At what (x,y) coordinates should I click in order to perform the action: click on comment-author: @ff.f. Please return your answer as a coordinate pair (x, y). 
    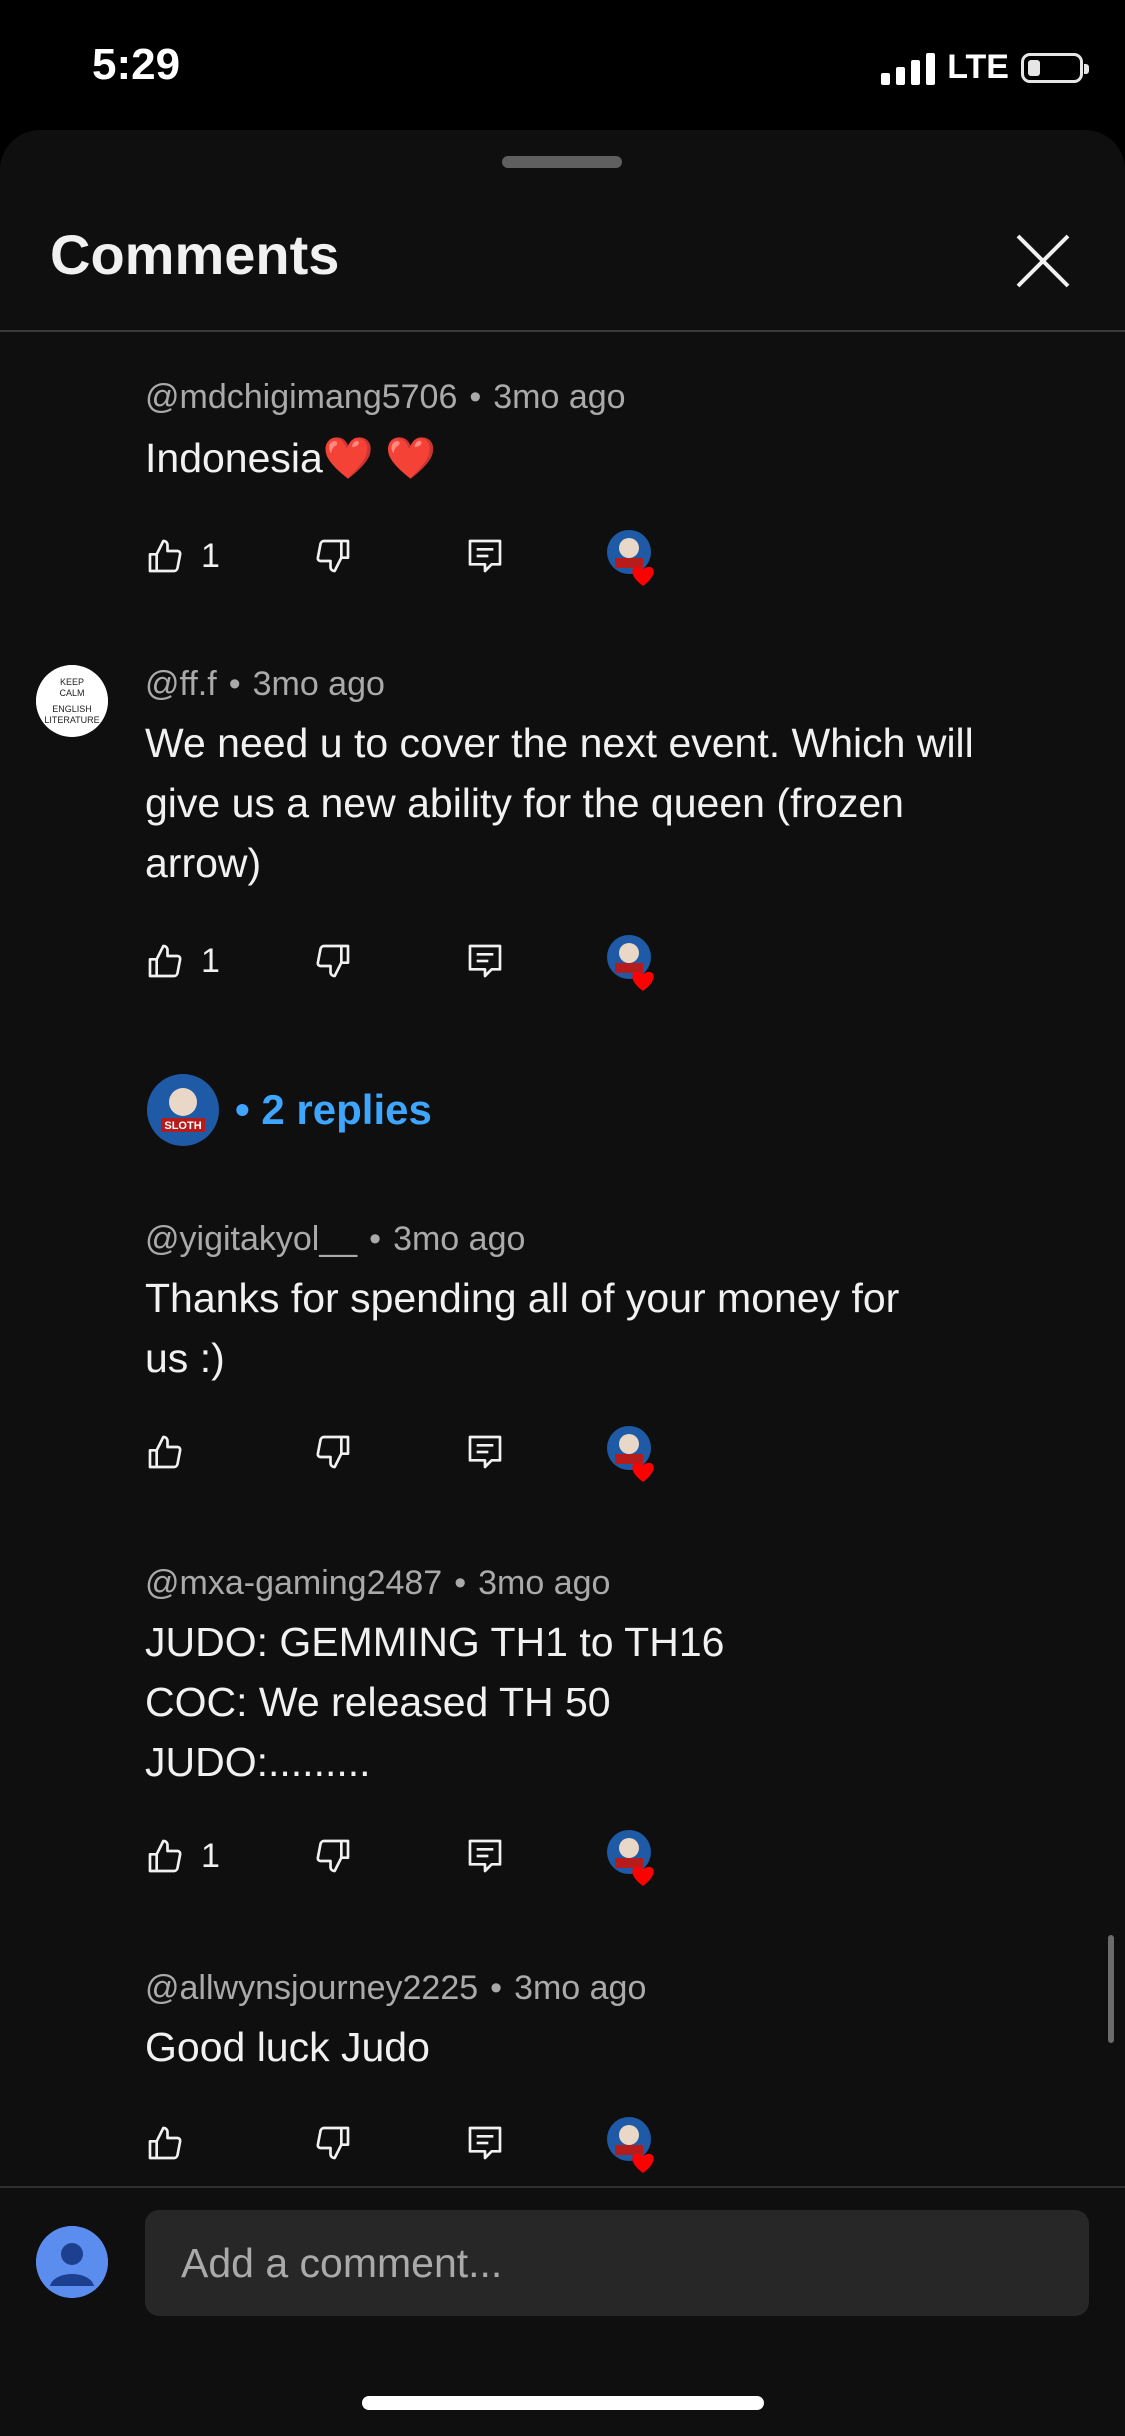
    Looking at the image, I should click on (181, 684).